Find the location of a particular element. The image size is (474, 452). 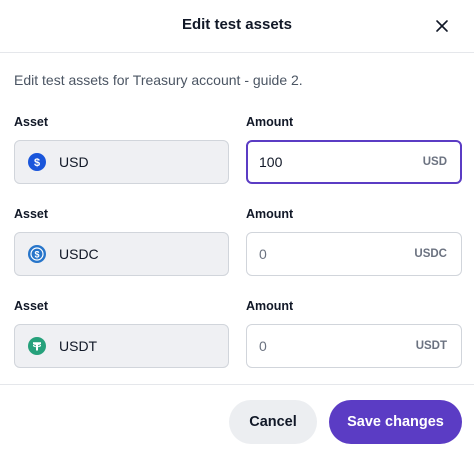

asset-field-usdt: USDT is located at coordinates (121, 346).